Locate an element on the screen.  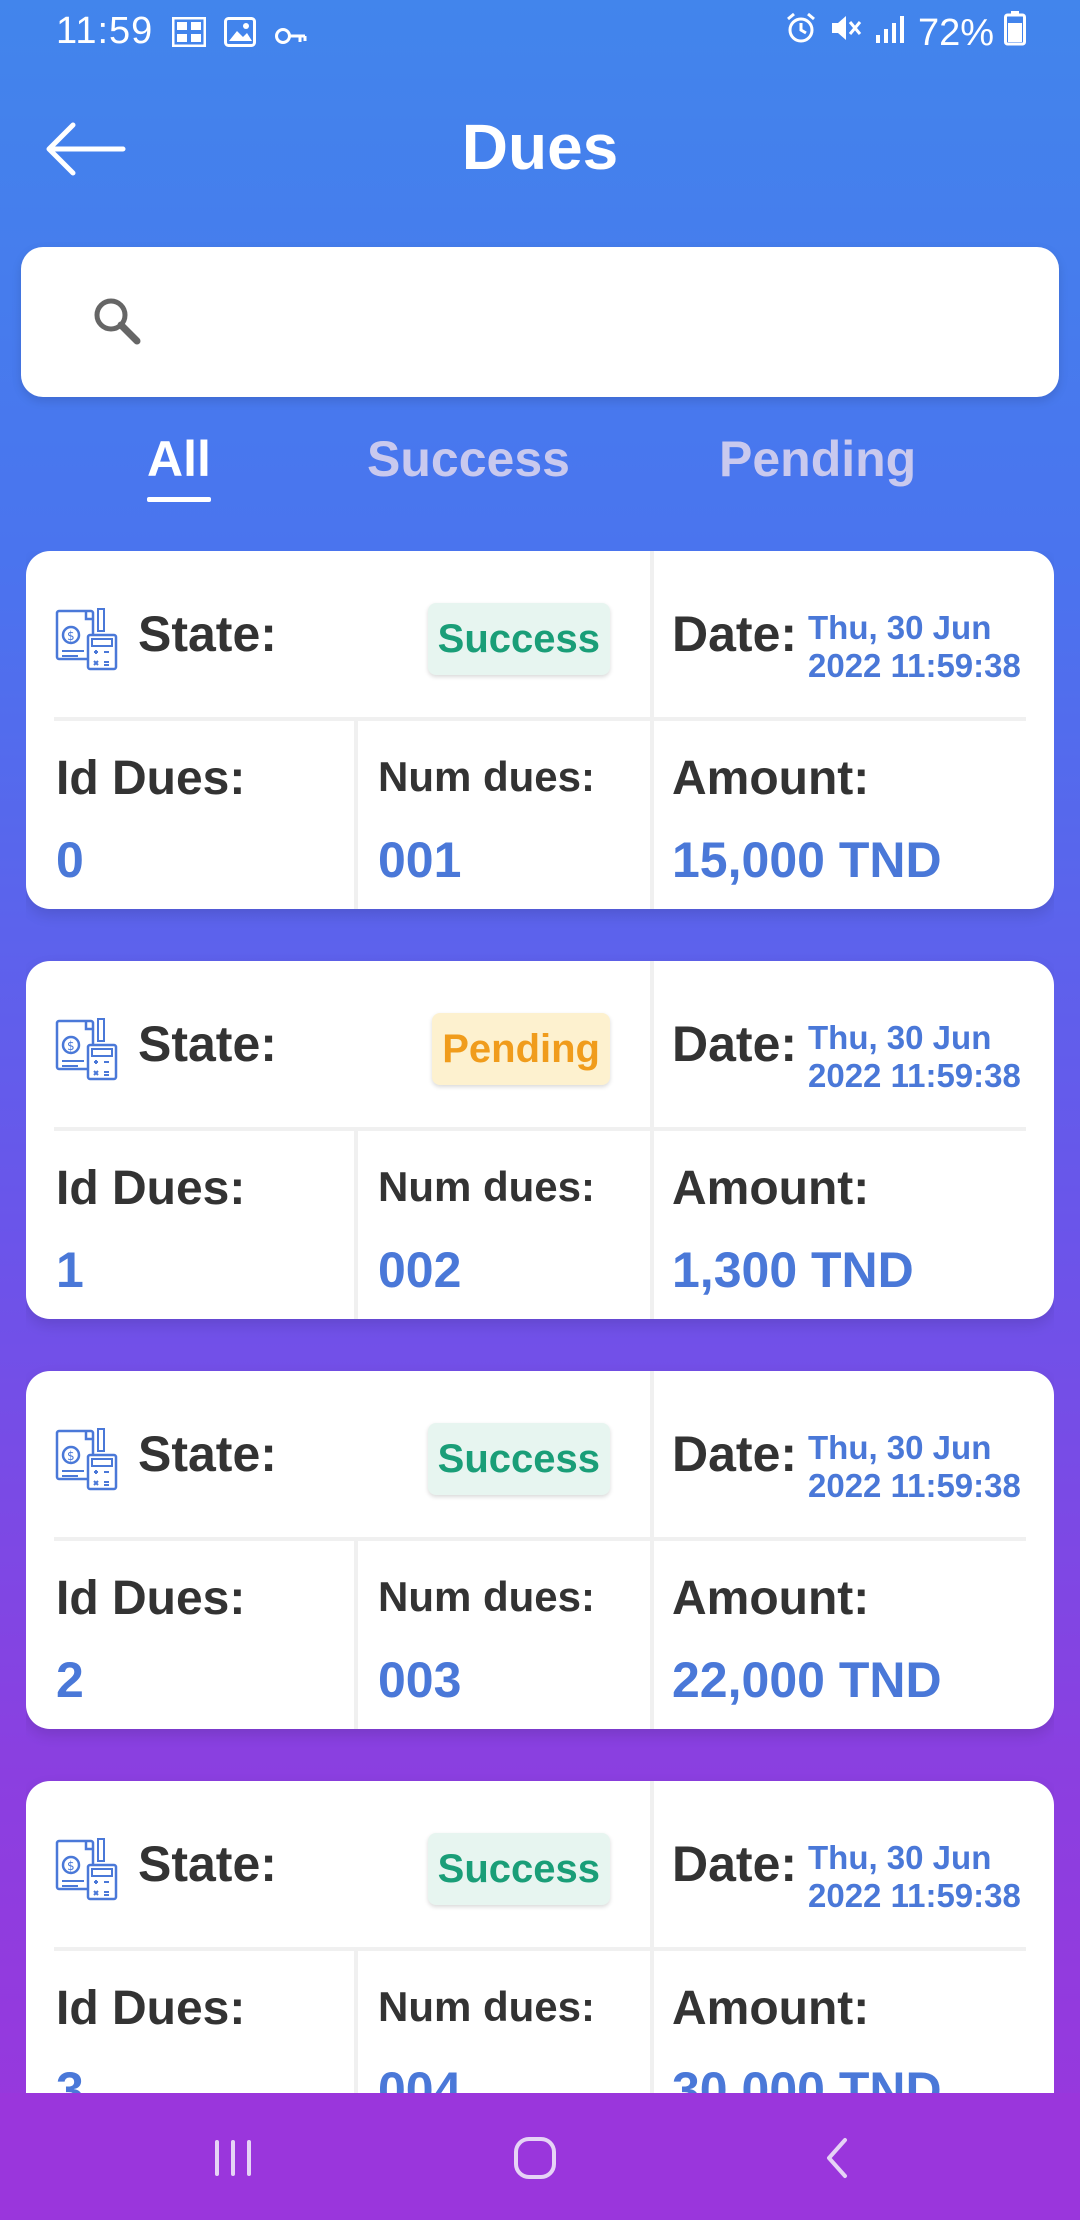
amount-value: 1,300 TND is located at coordinates (793, 1270).